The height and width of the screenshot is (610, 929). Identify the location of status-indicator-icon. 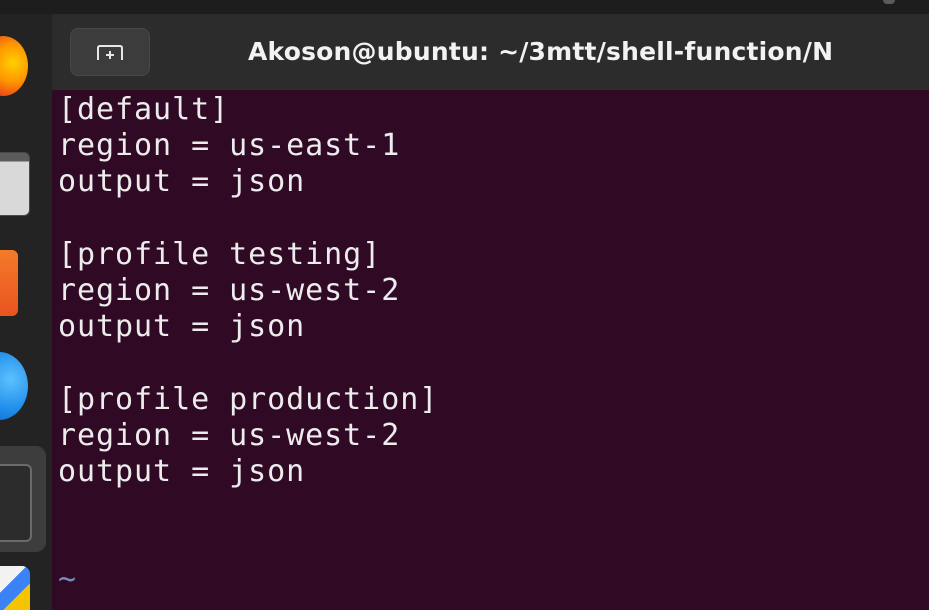
(889, 2).